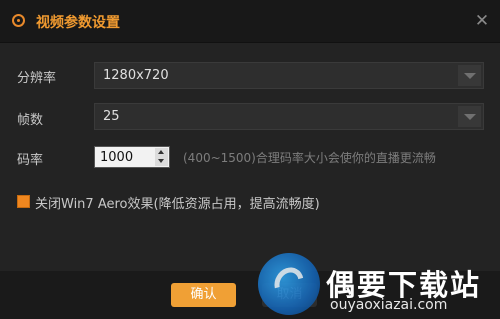  I want to click on resolution-select: 1280x720, so click(289, 75).